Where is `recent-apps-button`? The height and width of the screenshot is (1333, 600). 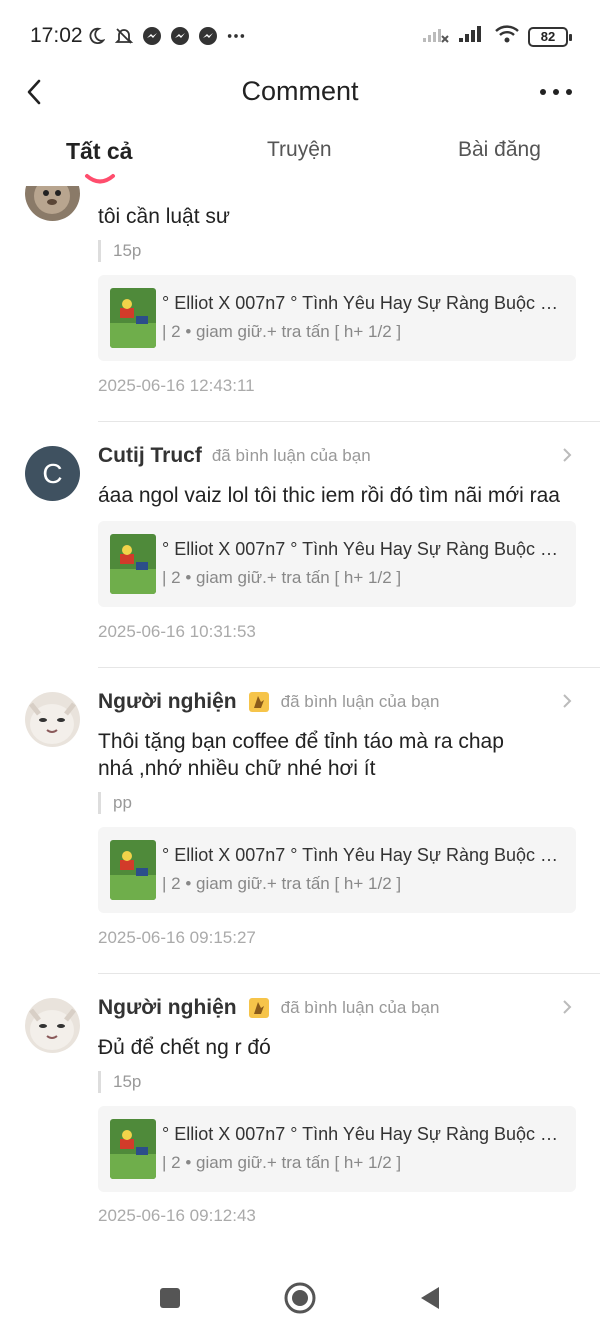
recent-apps-button is located at coordinates (170, 1298).